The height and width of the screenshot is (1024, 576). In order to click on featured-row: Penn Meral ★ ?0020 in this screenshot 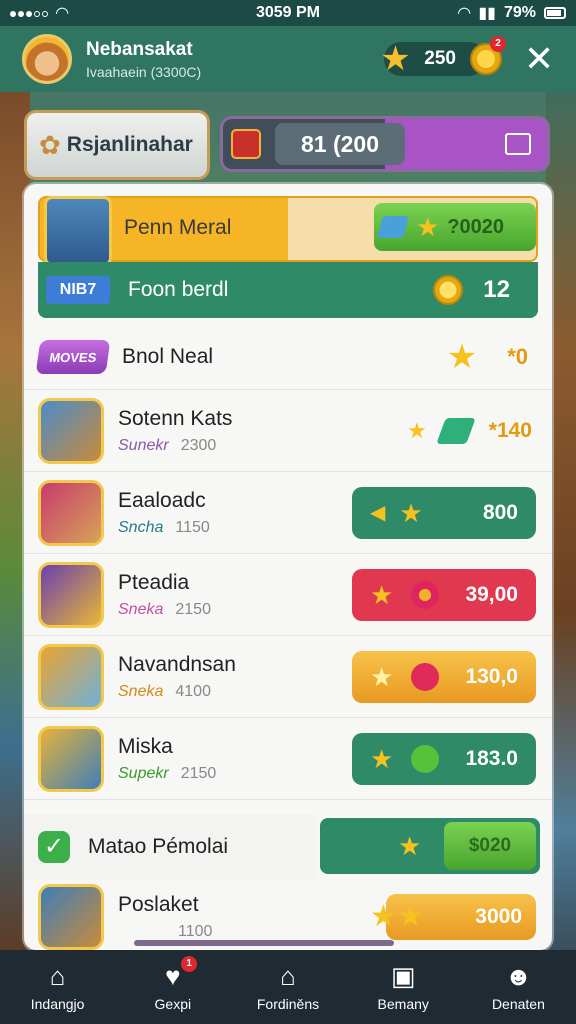, I will do `click(288, 231)`.